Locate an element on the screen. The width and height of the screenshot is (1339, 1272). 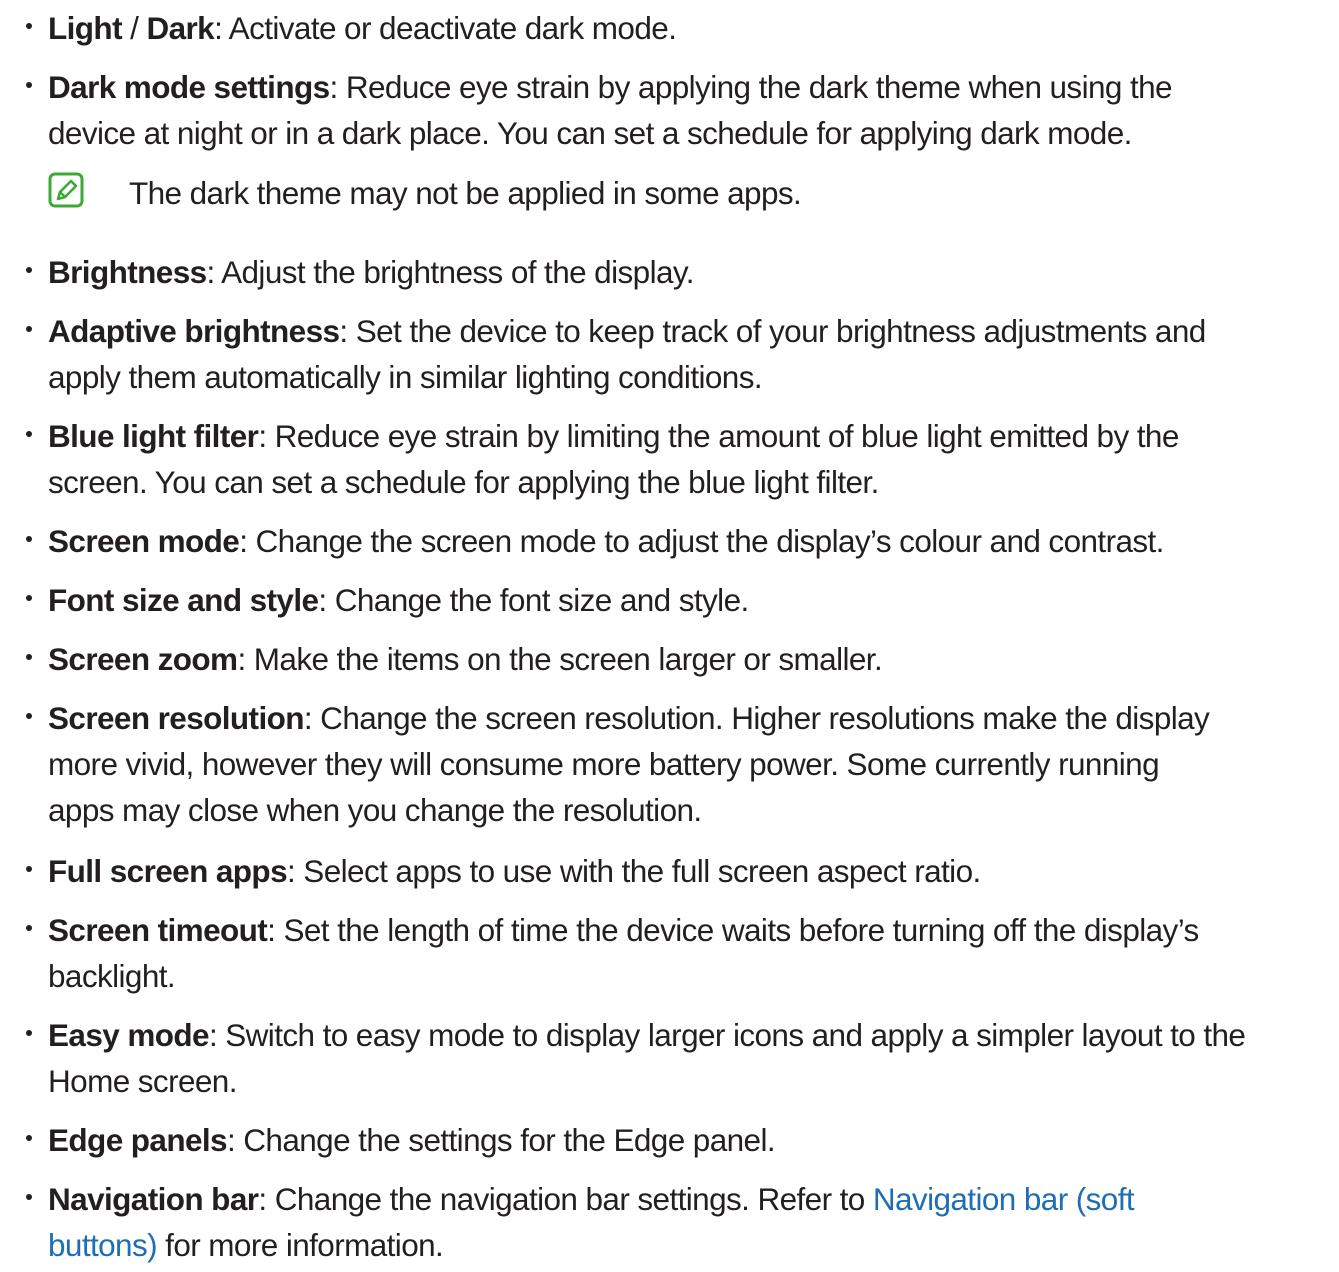
item-term: Full screen apps is located at coordinates (168, 871).